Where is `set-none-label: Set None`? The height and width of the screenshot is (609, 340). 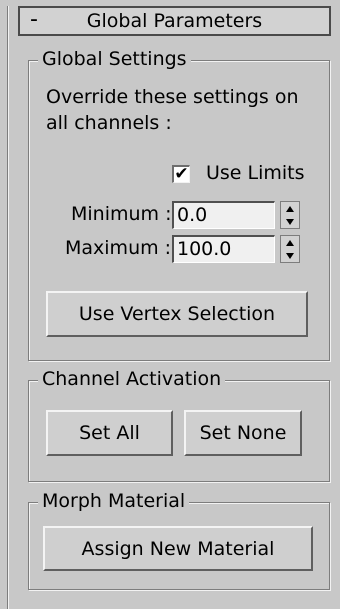
set-none-label: Set None is located at coordinates (243, 433).